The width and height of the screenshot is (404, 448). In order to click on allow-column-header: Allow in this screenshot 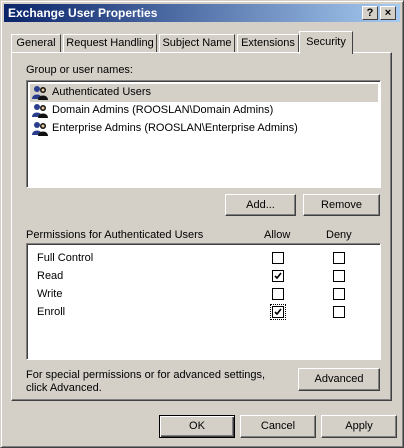, I will do `click(277, 235)`.